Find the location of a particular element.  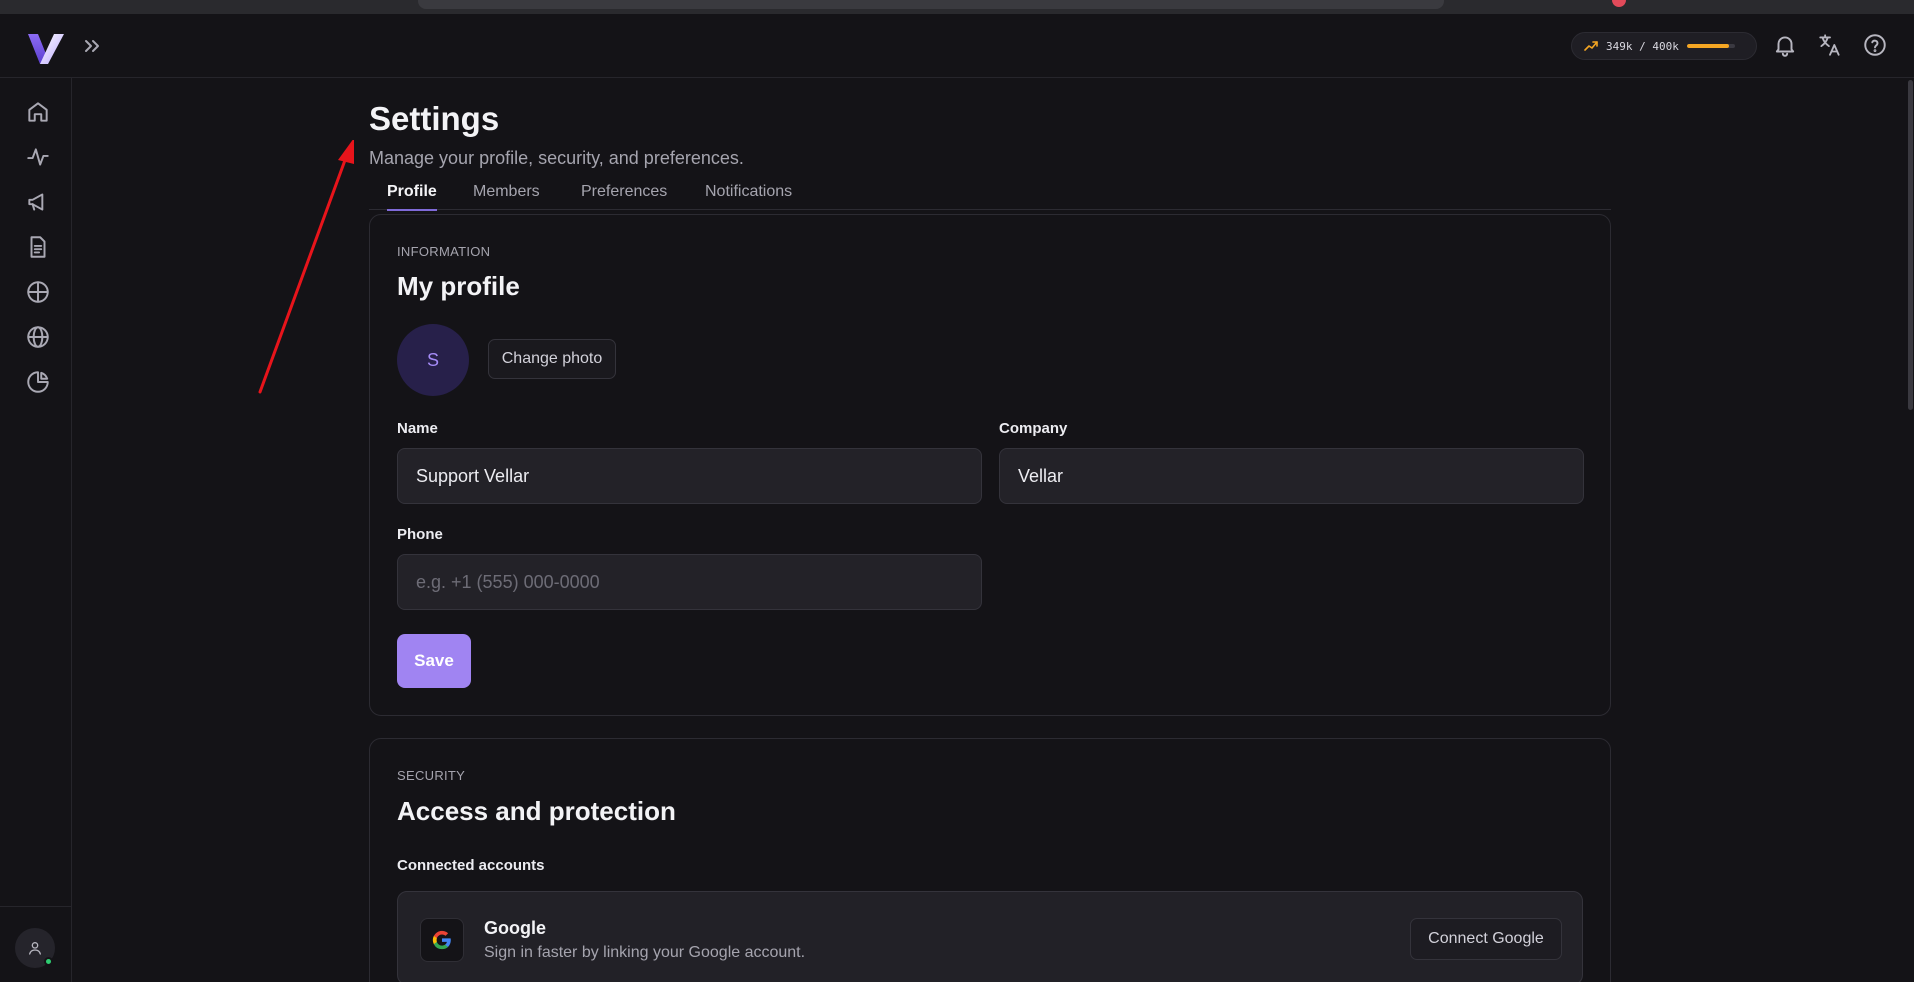

save-button: Save is located at coordinates (434, 661).